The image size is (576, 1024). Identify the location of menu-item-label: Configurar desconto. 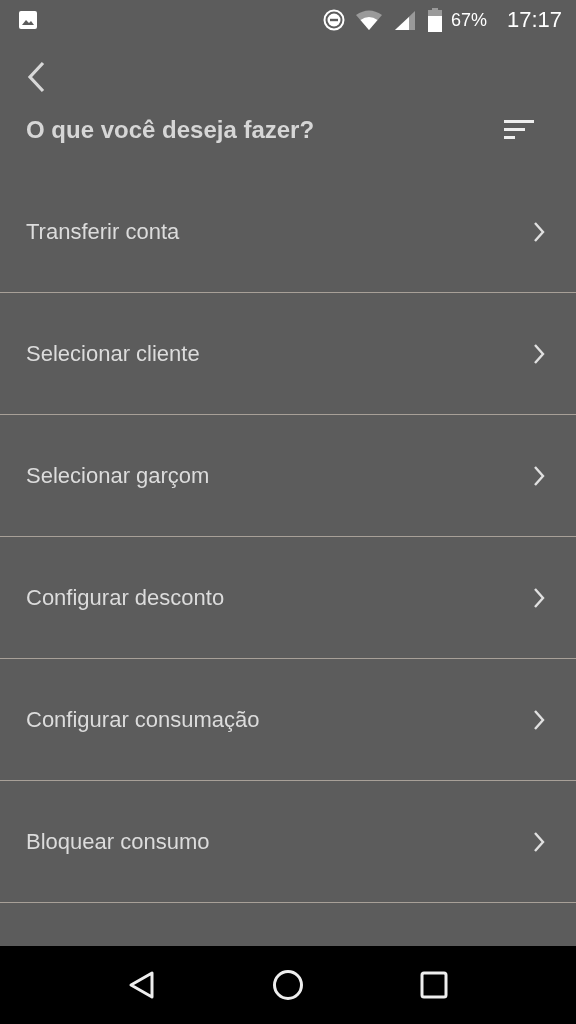
(125, 597).